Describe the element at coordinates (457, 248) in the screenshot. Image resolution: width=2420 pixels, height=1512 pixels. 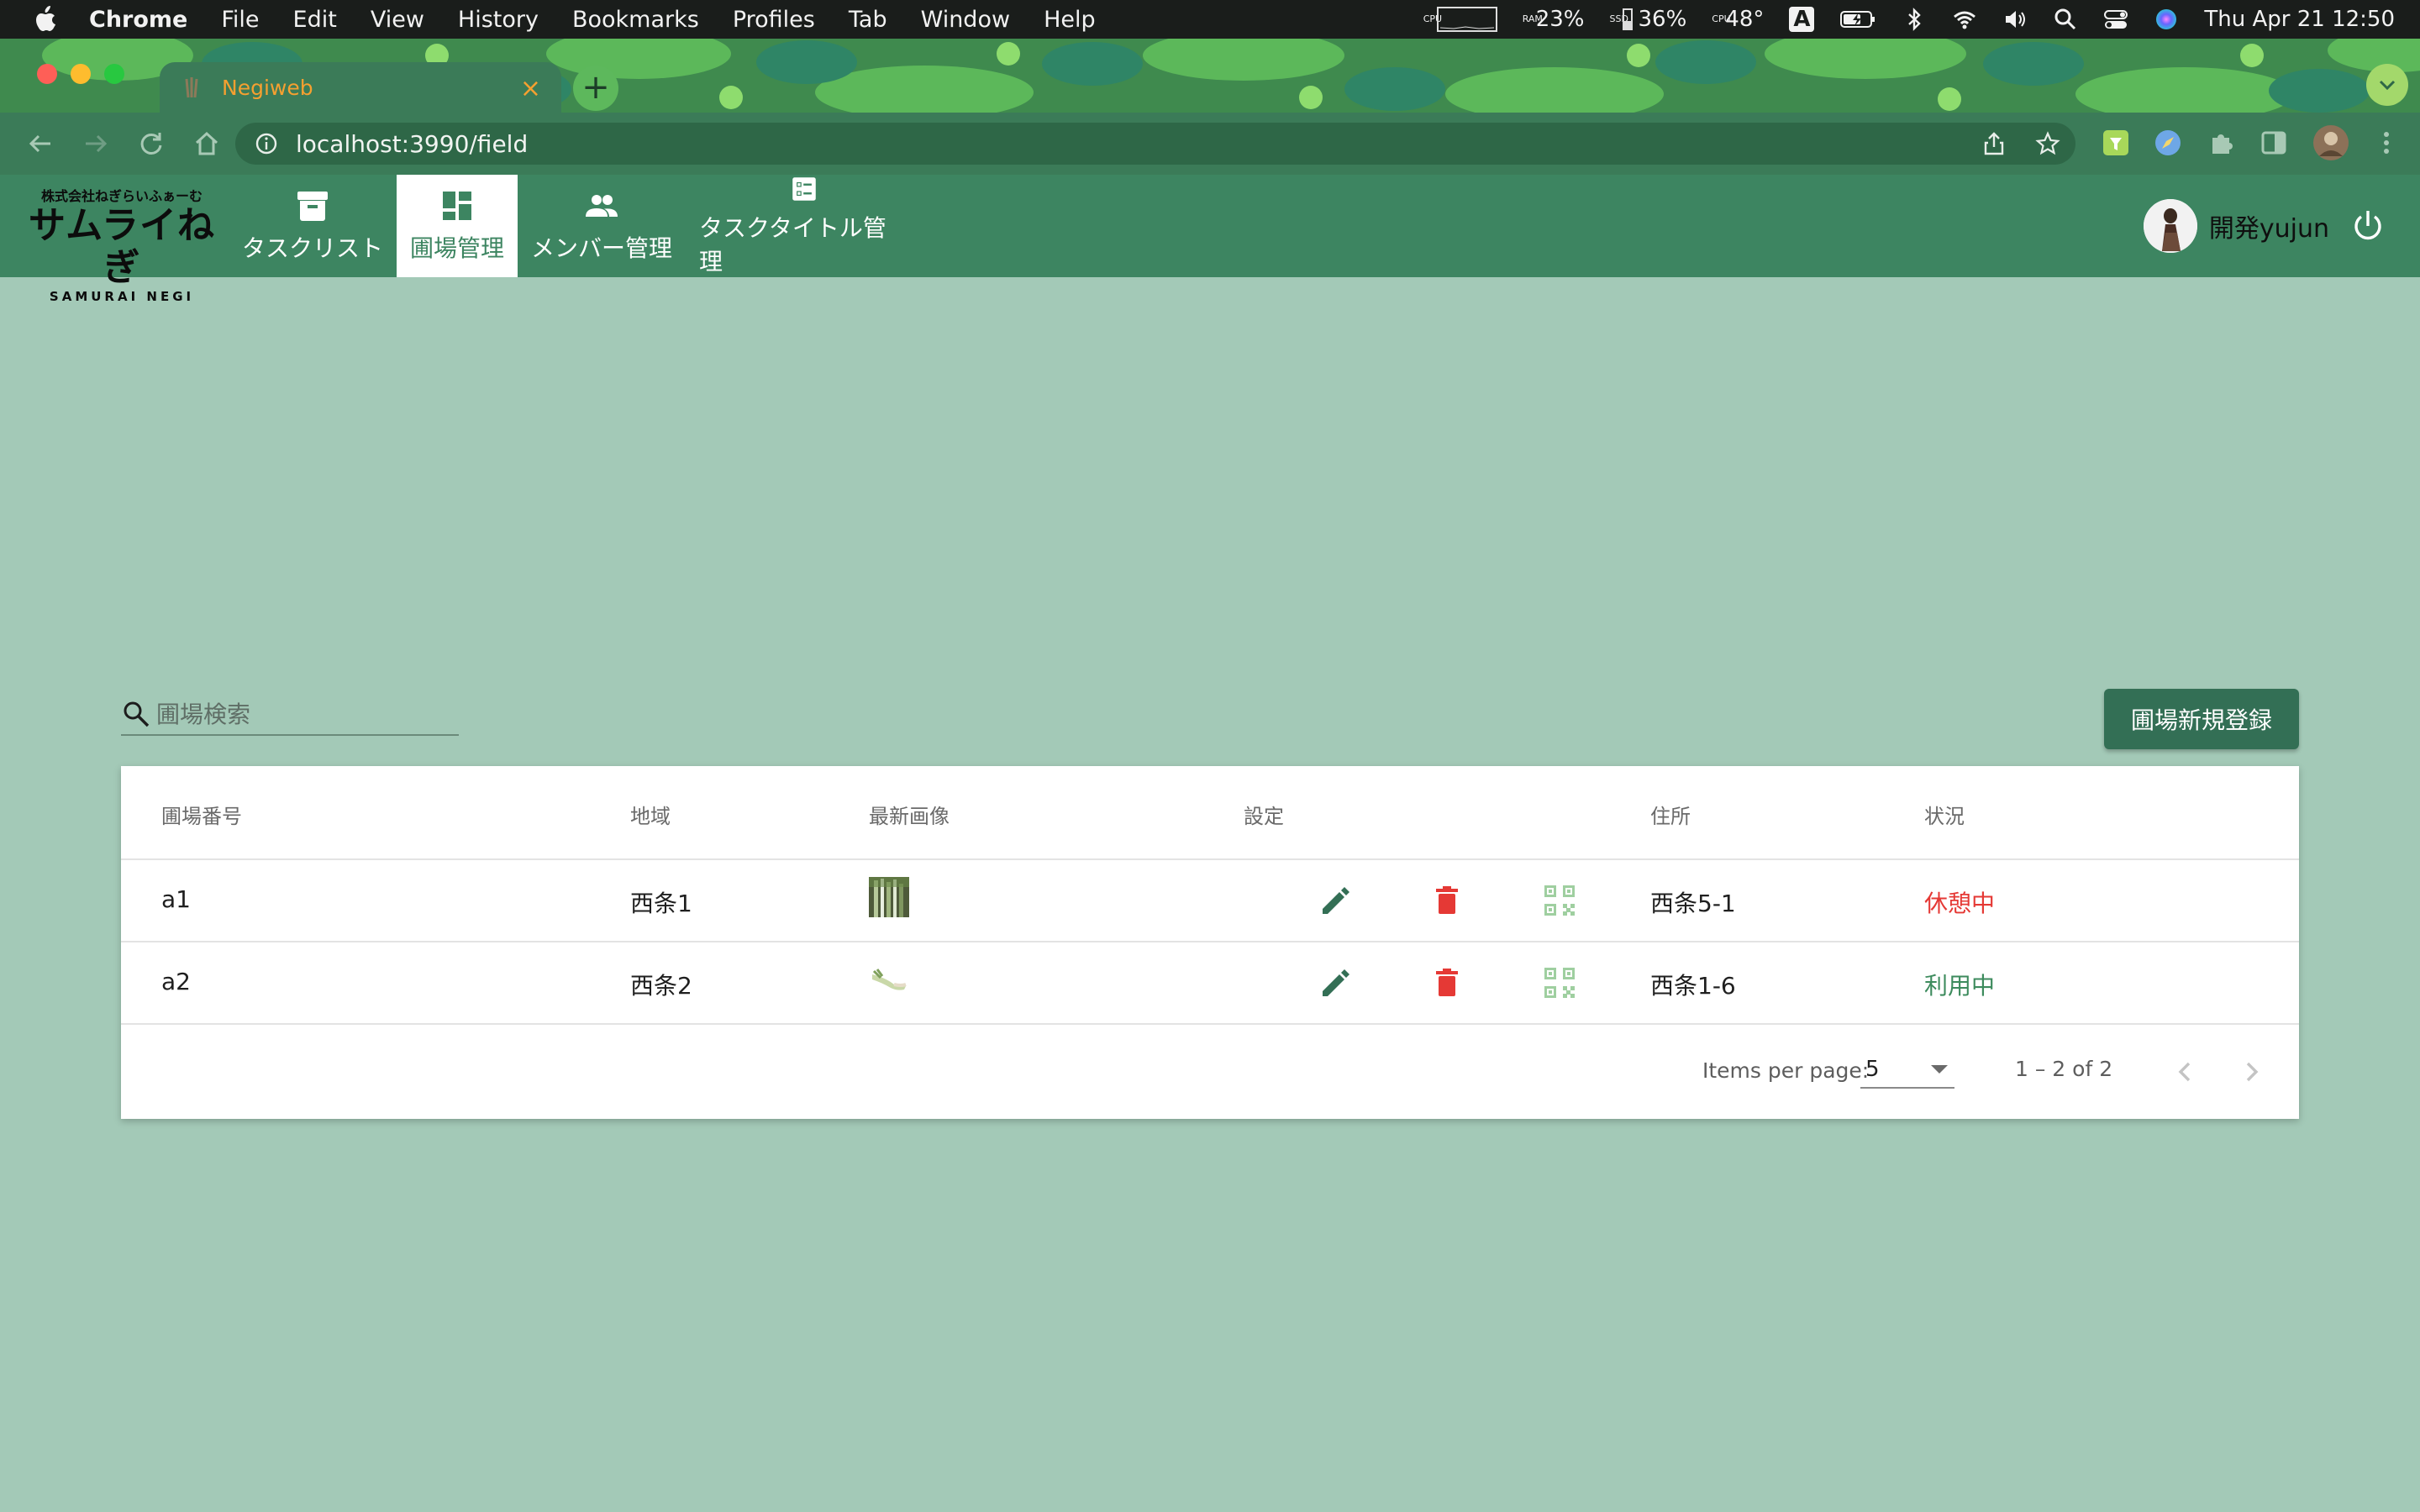
I see `nav-field-management-label: 圃場管理` at that location.